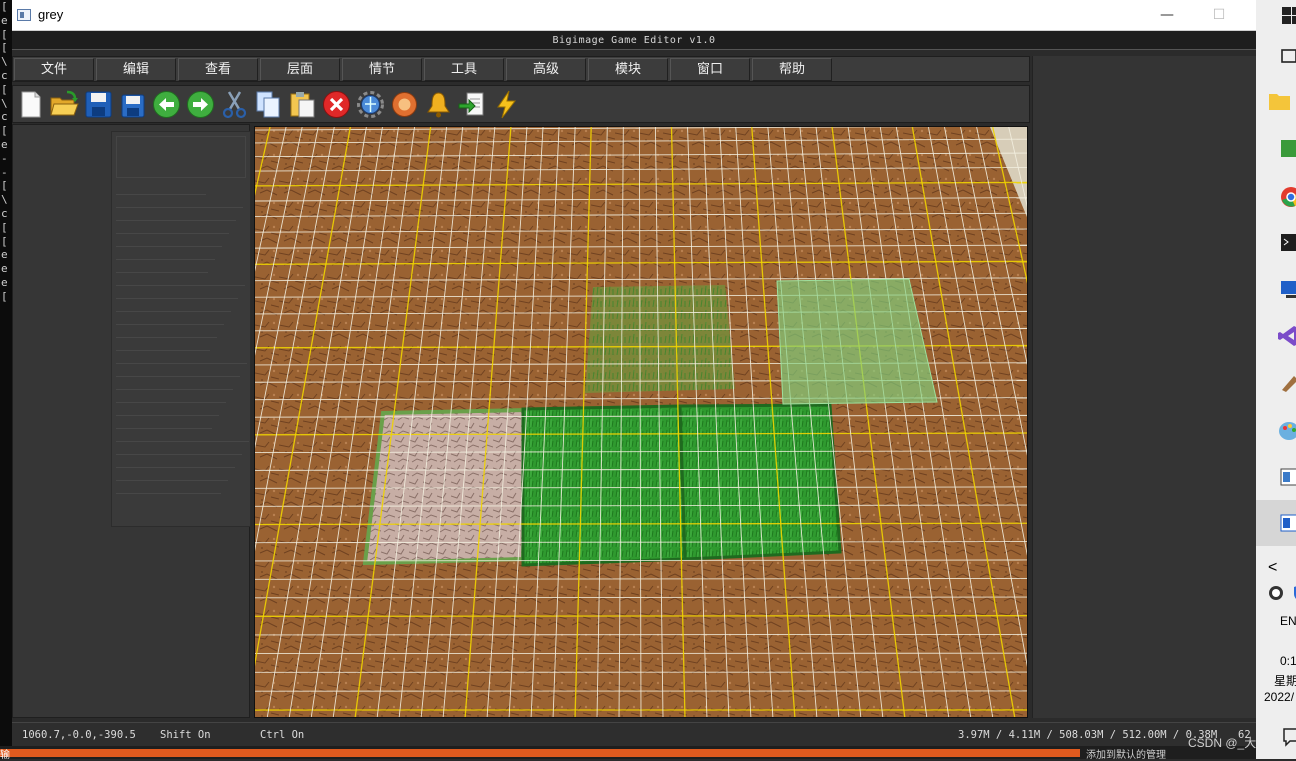 The image size is (1296, 761). Describe the element at coordinates (1289, 16) in the screenshot. I see `windows-start-icon` at that location.